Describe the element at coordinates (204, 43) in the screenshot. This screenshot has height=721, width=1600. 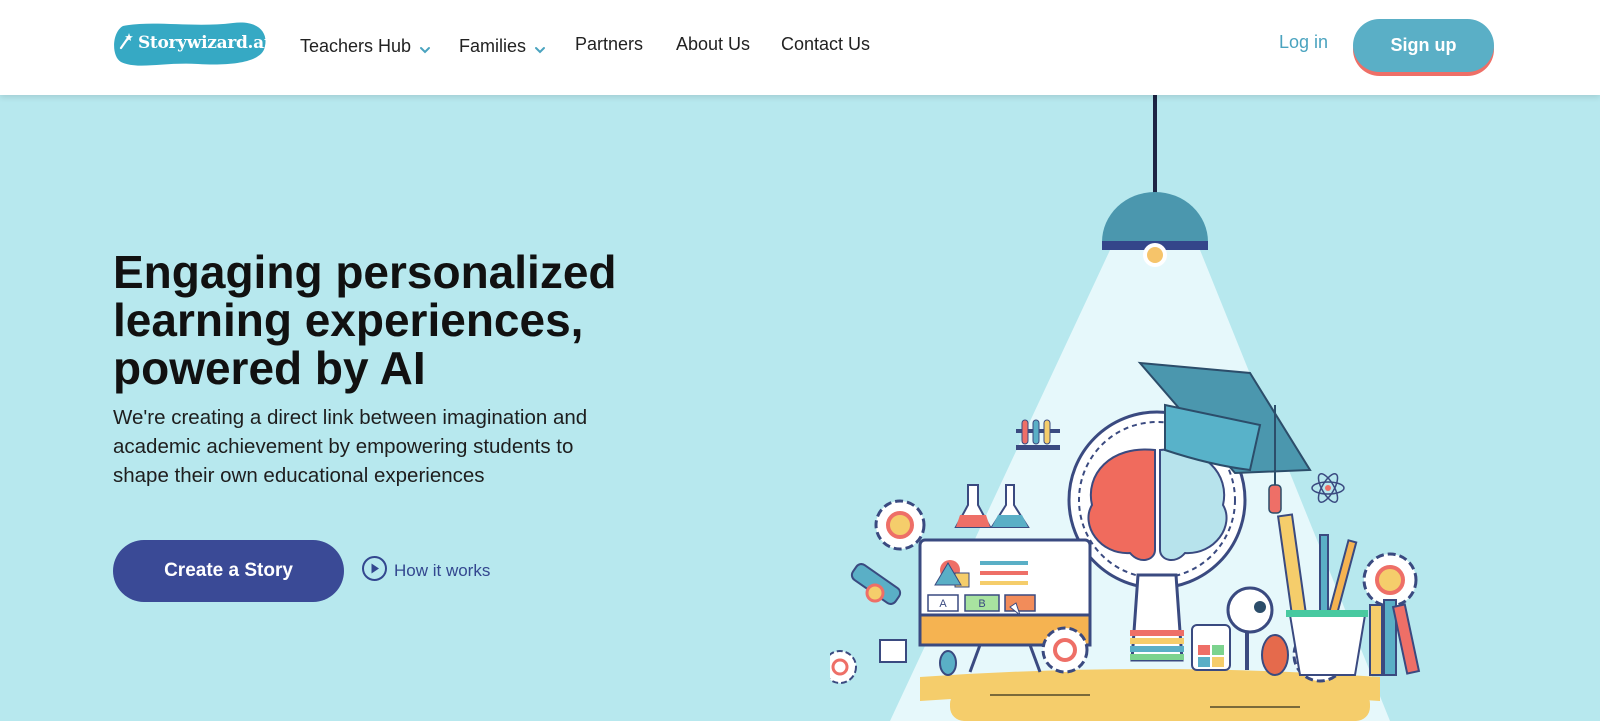
I see `logo-text: Storywizard.ai` at that location.